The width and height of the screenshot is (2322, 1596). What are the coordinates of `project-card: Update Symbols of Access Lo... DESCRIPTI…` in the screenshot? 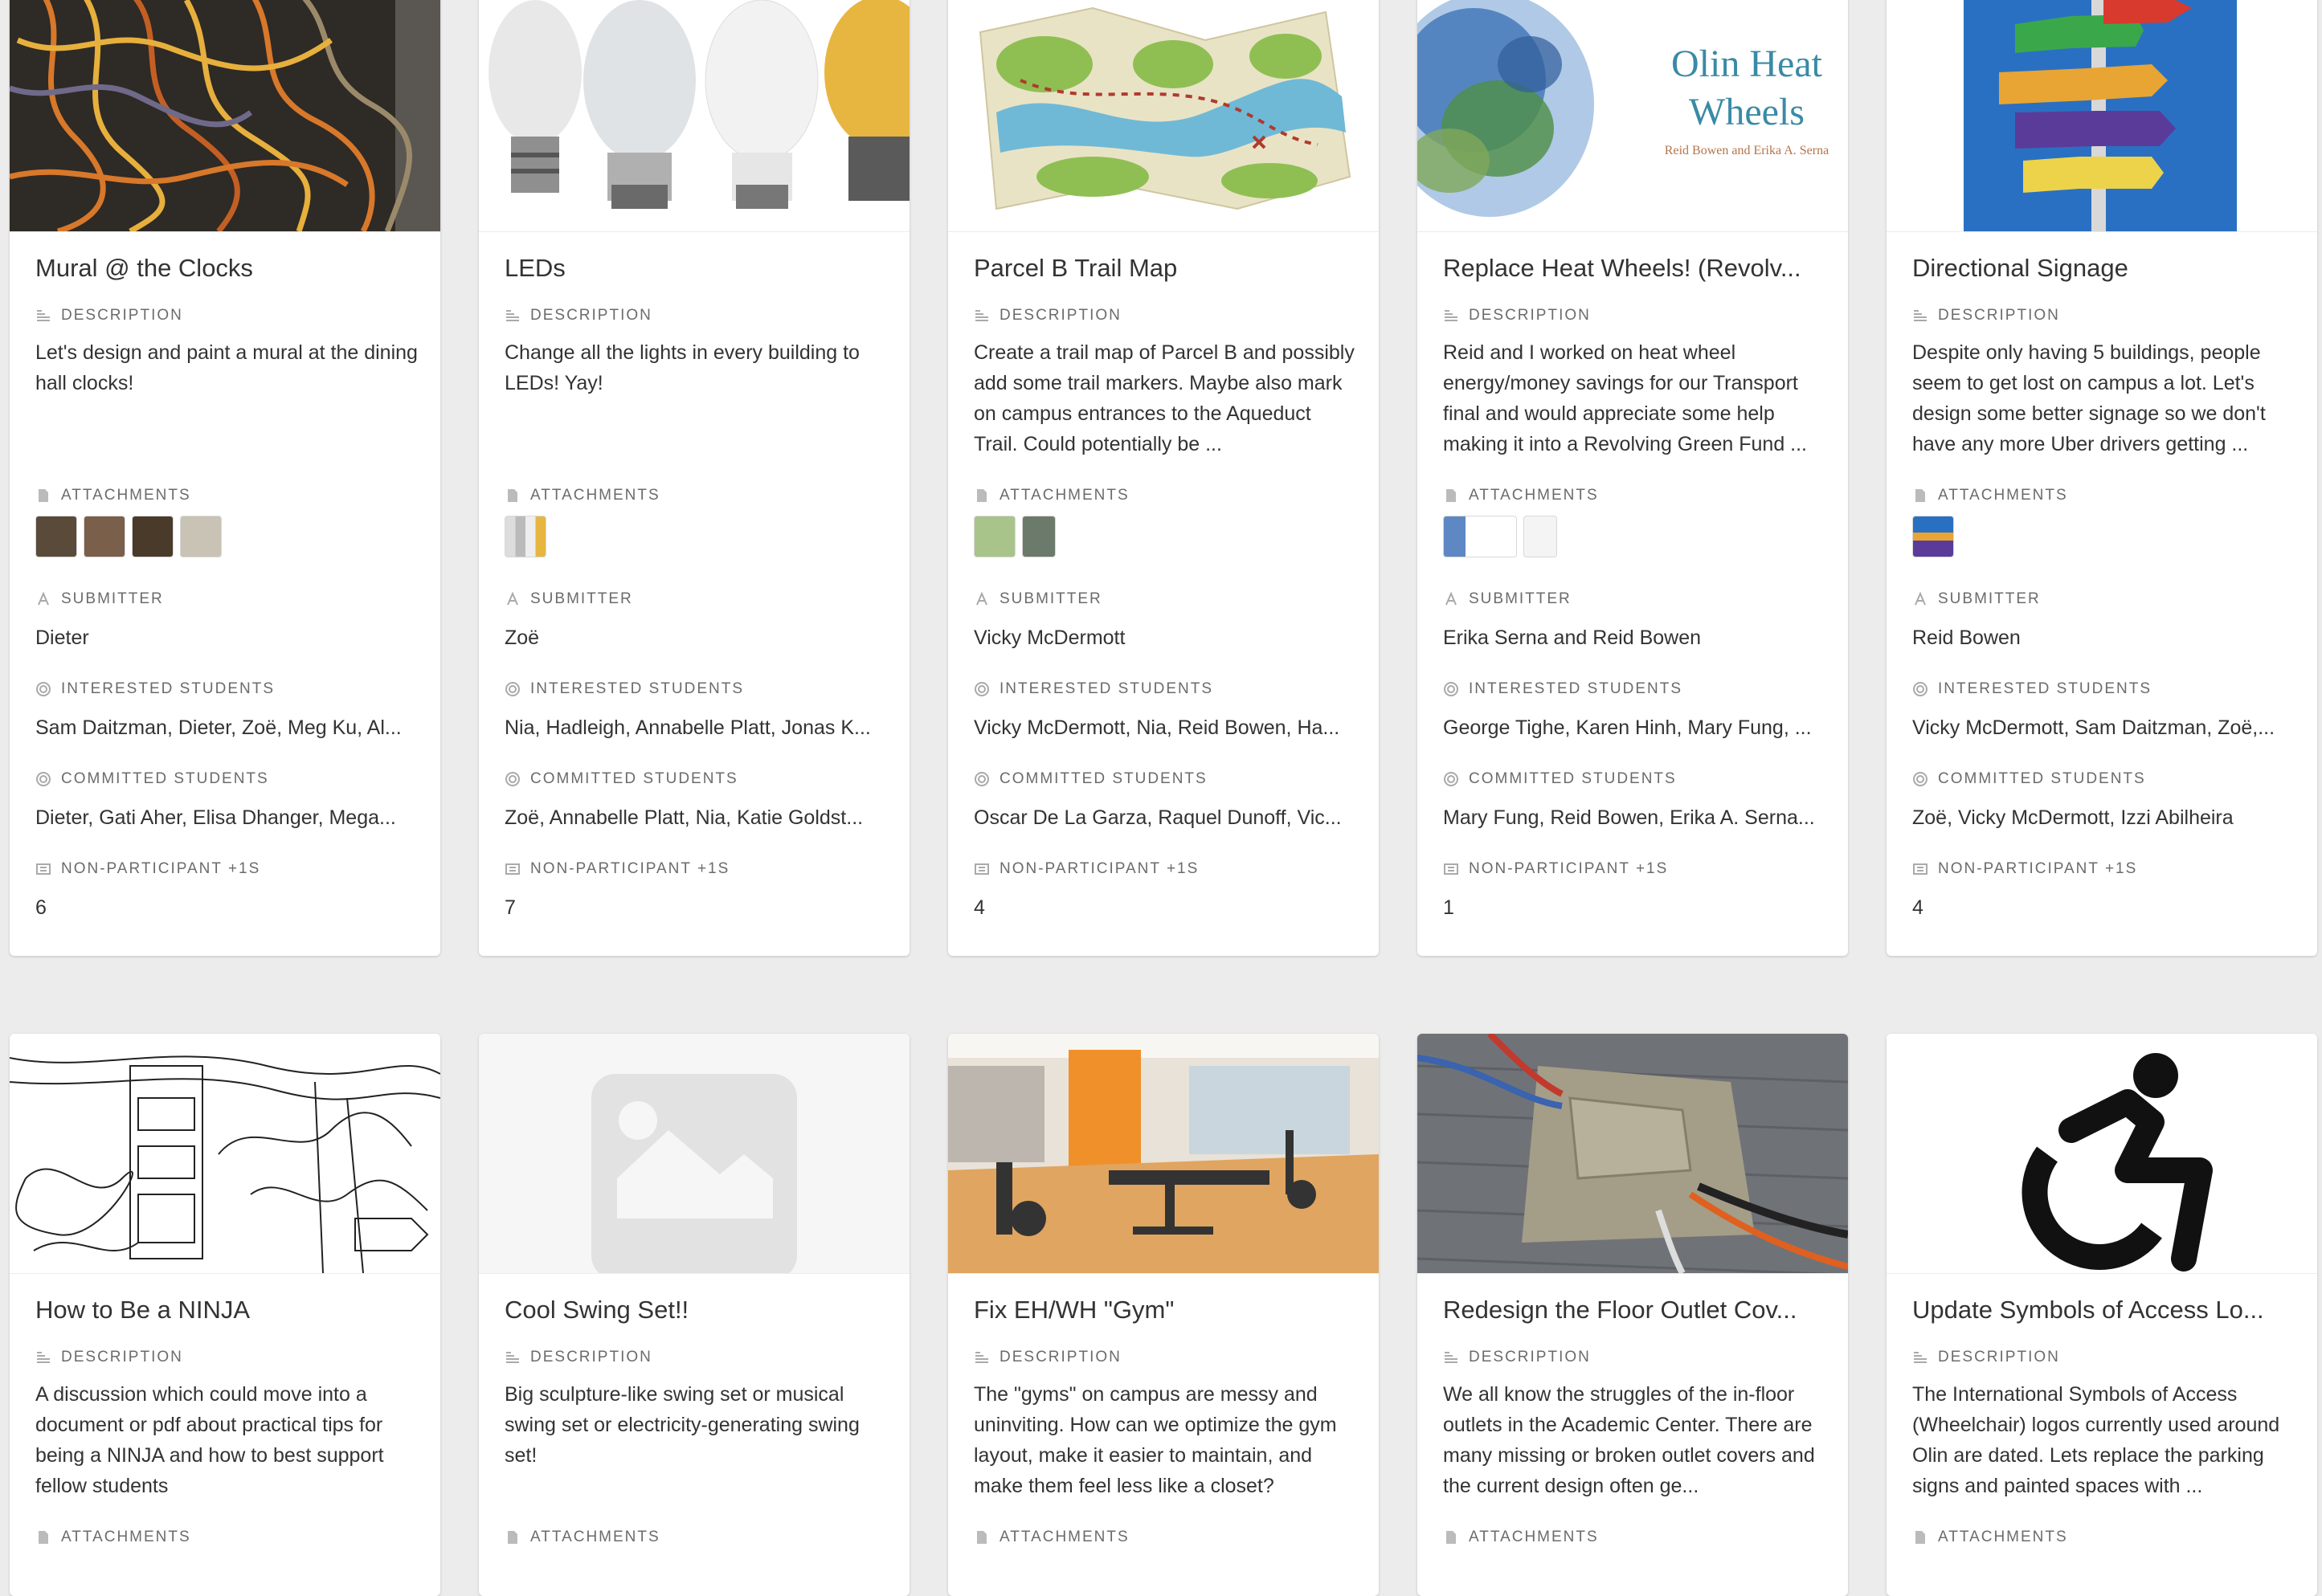 It's located at (2102, 1315).